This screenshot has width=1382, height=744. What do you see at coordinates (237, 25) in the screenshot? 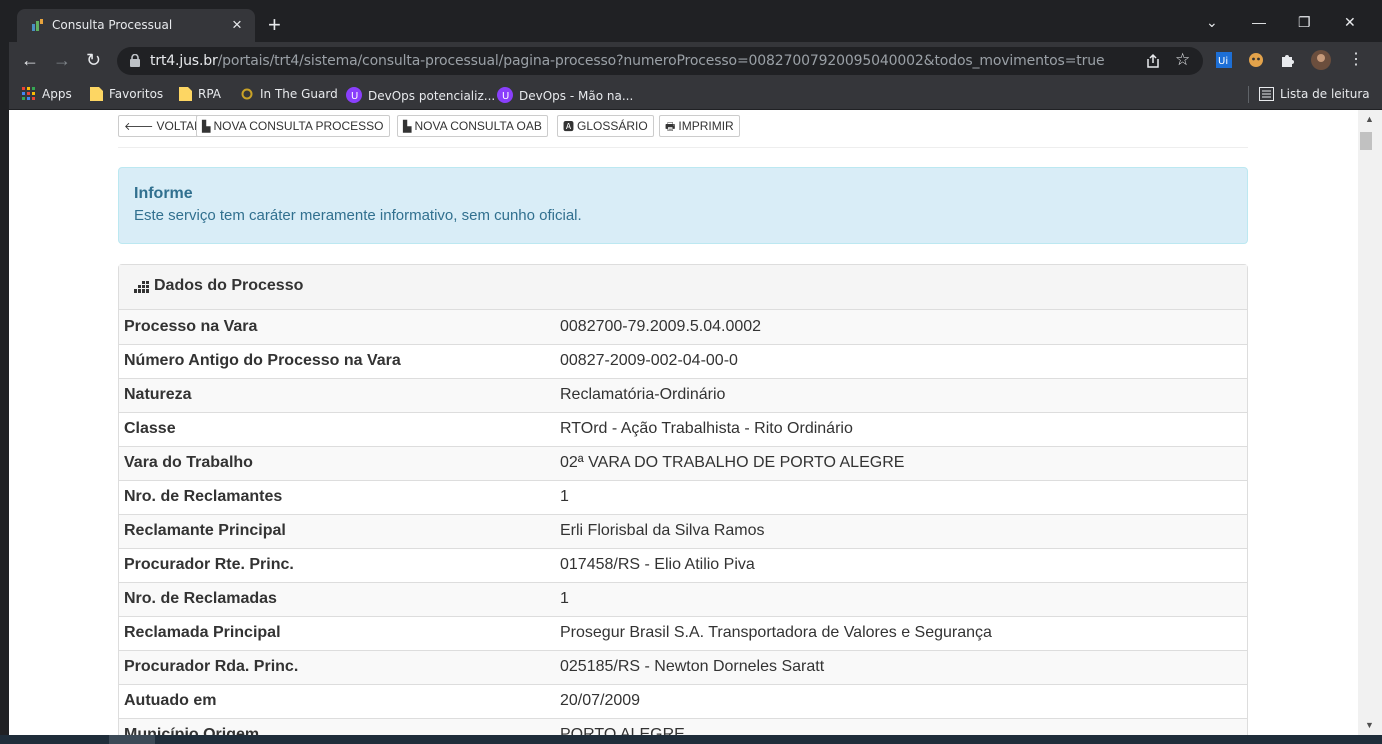
I see `tab-close-icon: ×` at bounding box center [237, 25].